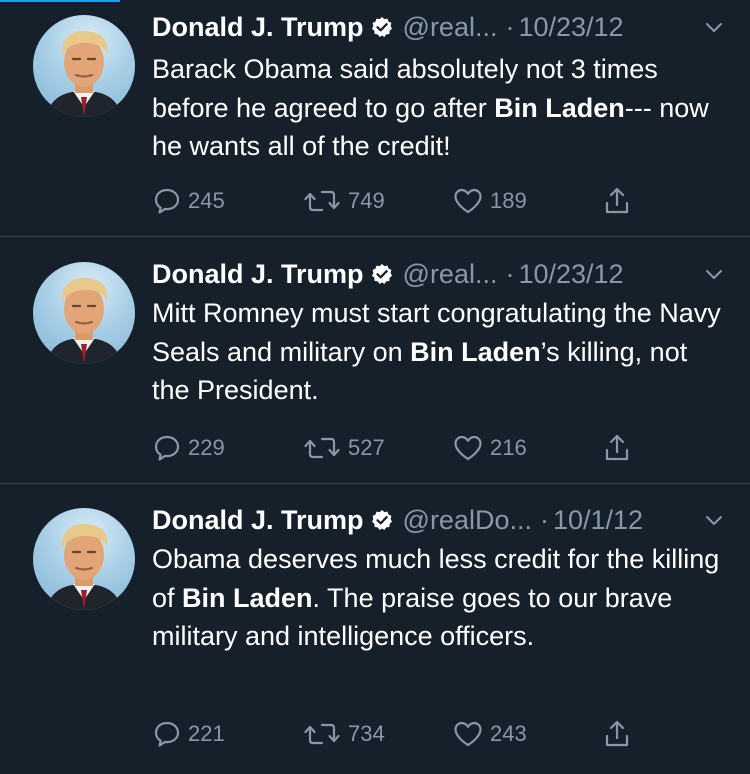  What do you see at coordinates (206, 733) in the screenshot?
I see `reply-count: 221` at bounding box center [206, 733].